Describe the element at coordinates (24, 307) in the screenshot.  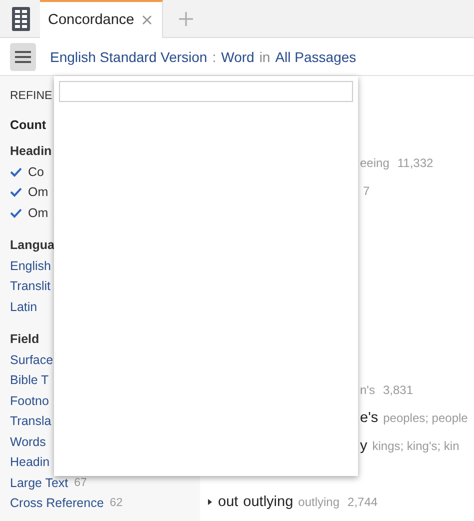
I see `filter-link: Latin` at that location.